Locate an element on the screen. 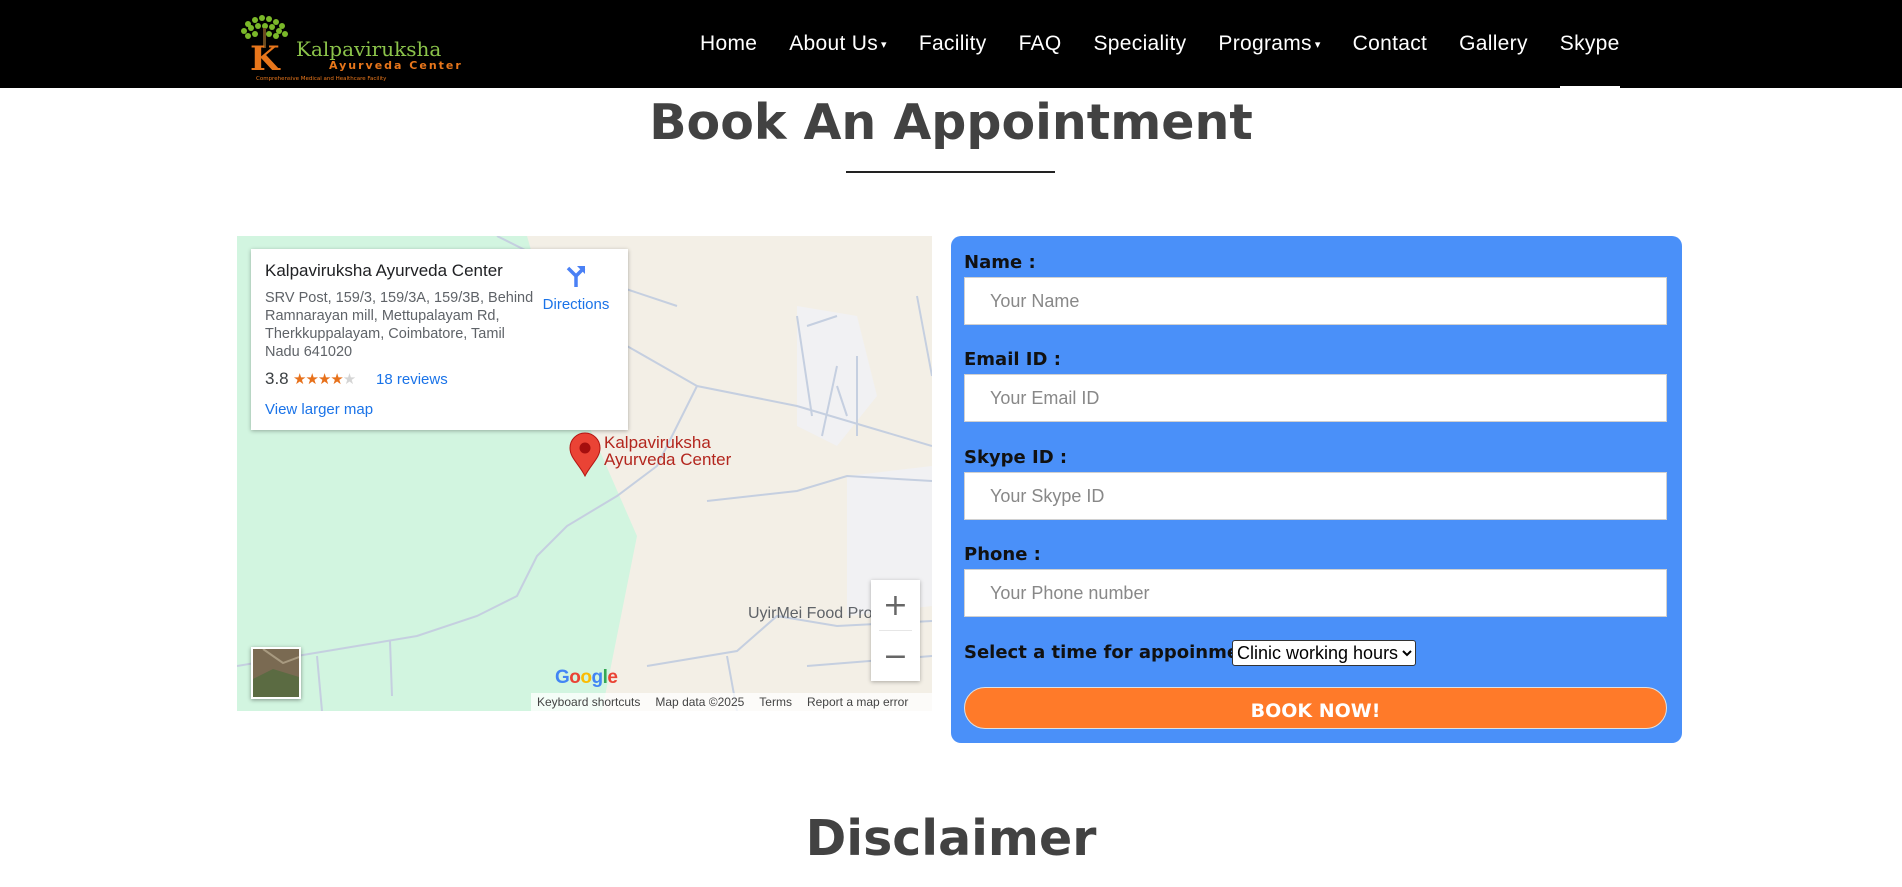 This screenshot has width=1902, height=887. map-marker-icon is located at coordinates (585, 455).